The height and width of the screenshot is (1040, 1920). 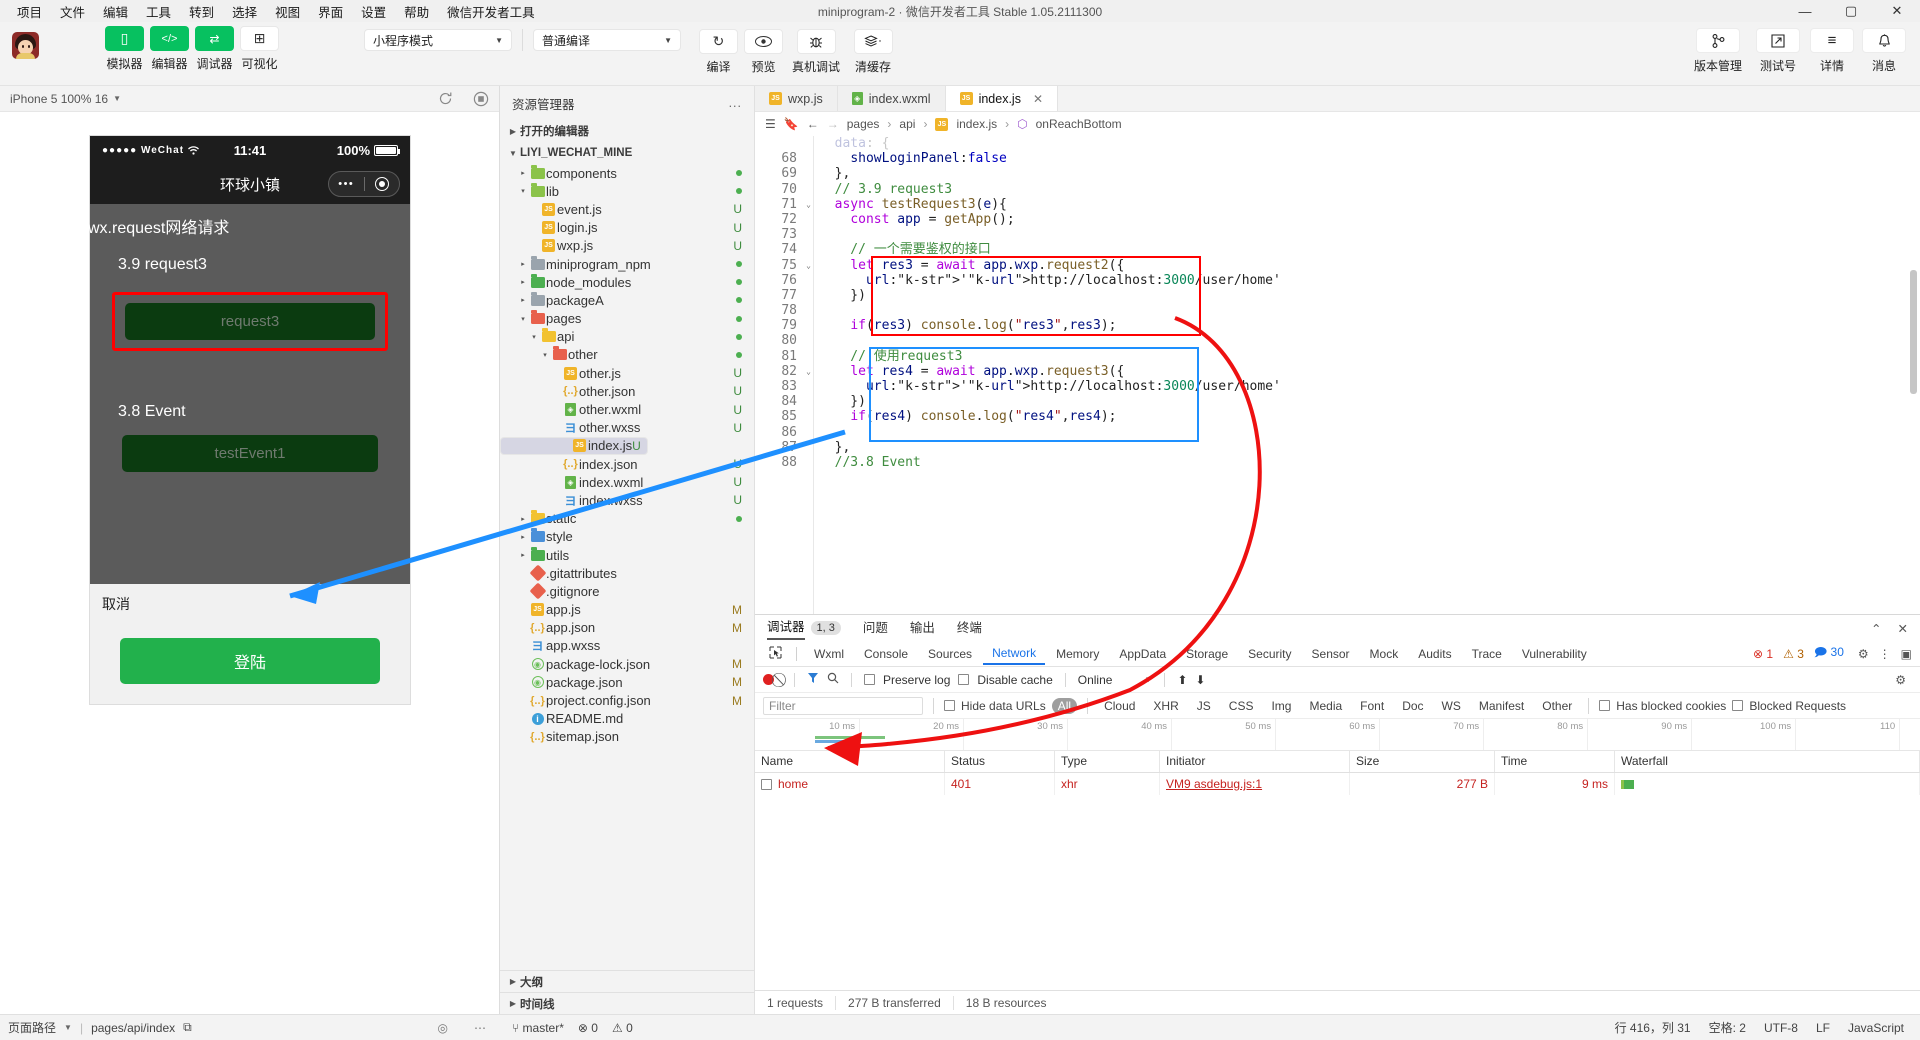 I want to click on timeline-section: ▶ 时间线, so click(x=627, y=1003).